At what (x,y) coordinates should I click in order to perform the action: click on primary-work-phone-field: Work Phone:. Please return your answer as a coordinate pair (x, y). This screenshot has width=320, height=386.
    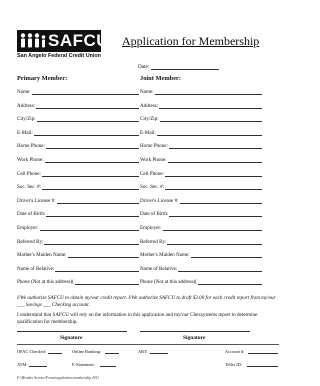
    Looking at the image, I should click on (78, 160).